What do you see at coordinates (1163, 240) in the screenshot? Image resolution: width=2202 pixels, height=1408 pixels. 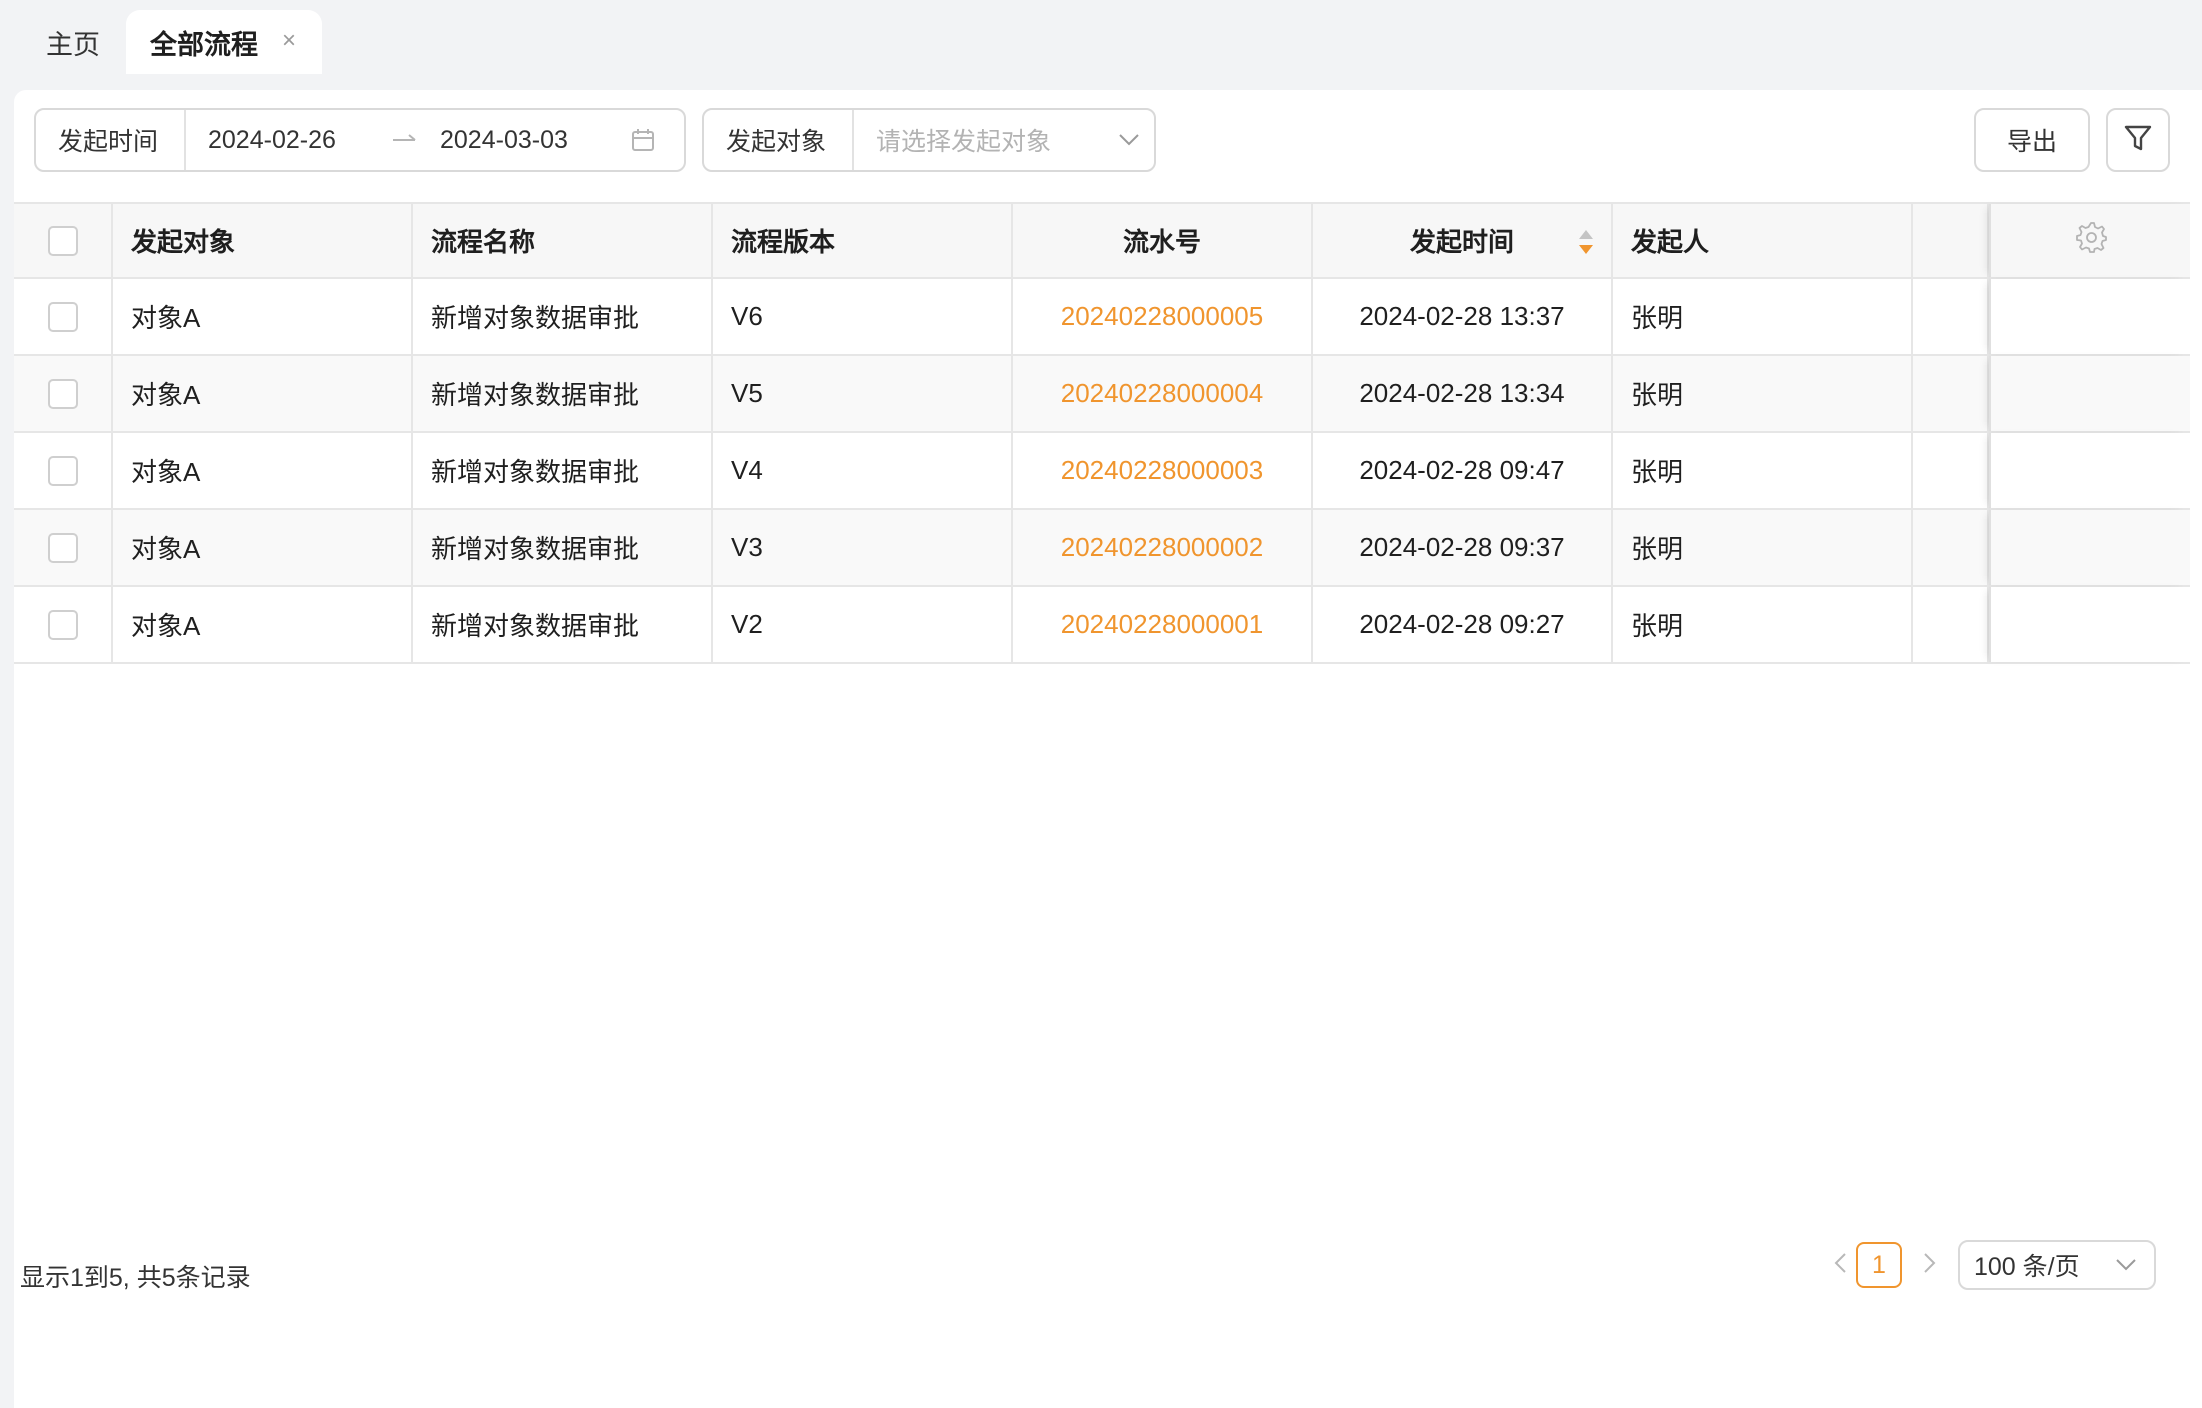 I see `header-serial: 流水号` at bounding box center [1163, 240].